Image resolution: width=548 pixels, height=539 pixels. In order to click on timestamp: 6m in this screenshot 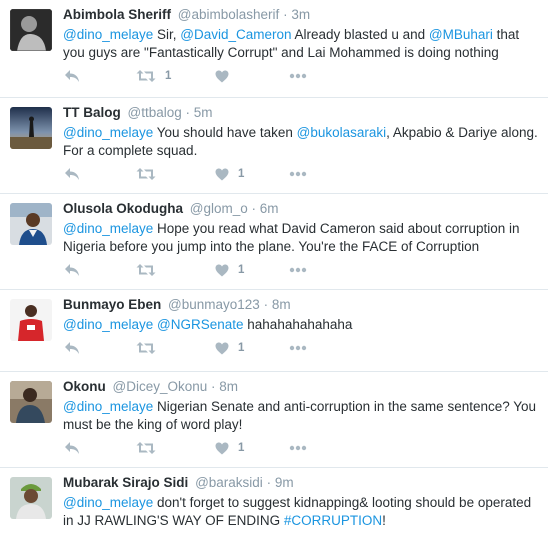, I will do `click(269, 208)`.